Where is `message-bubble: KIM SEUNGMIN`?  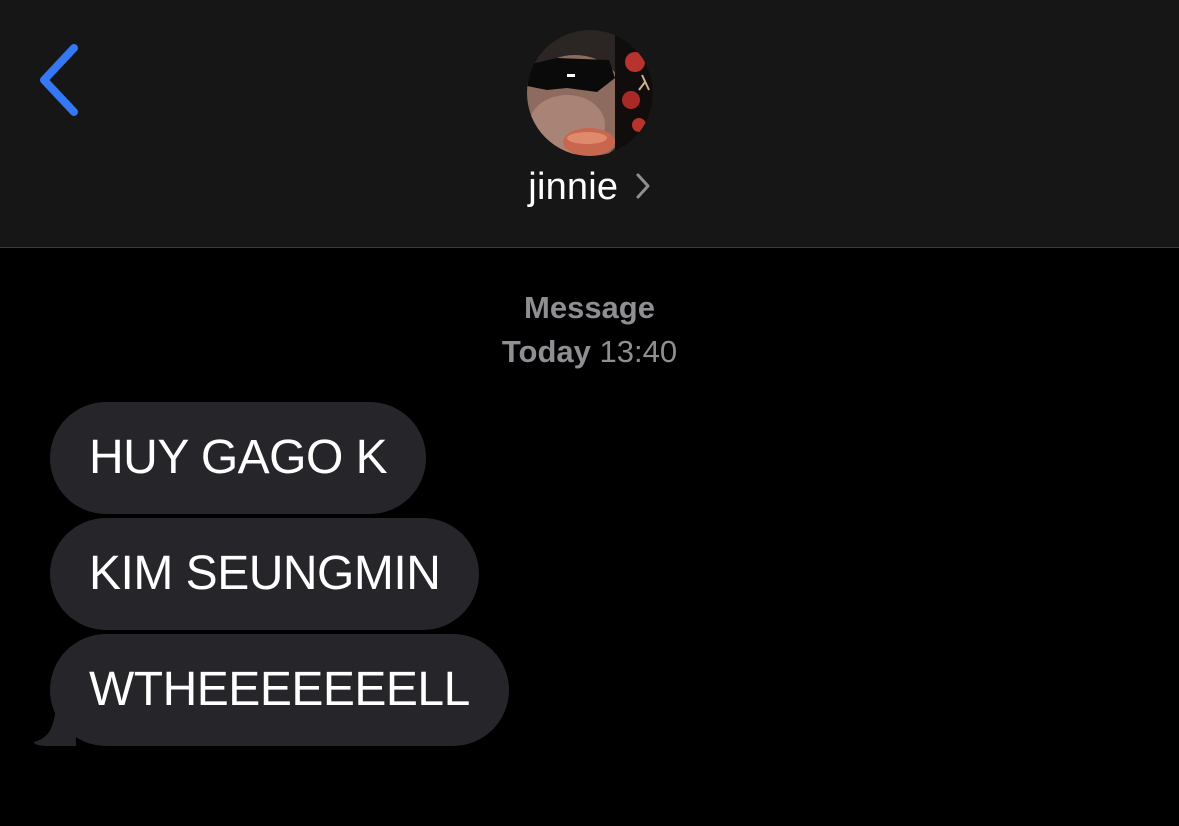
message-bubble: KIM SEUNGMIN is located at coordinates (265, 574).